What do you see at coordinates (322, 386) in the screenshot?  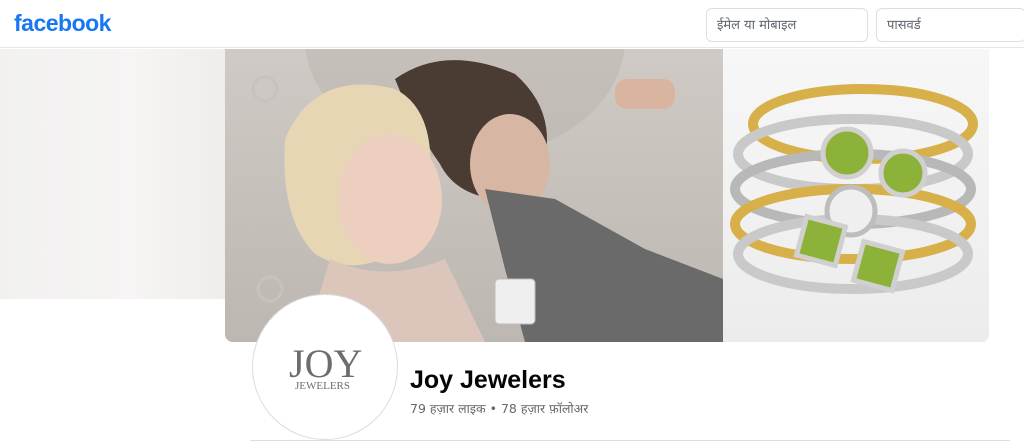 I see `svg-text: JEWELERS` at bounding box center [322, 386].